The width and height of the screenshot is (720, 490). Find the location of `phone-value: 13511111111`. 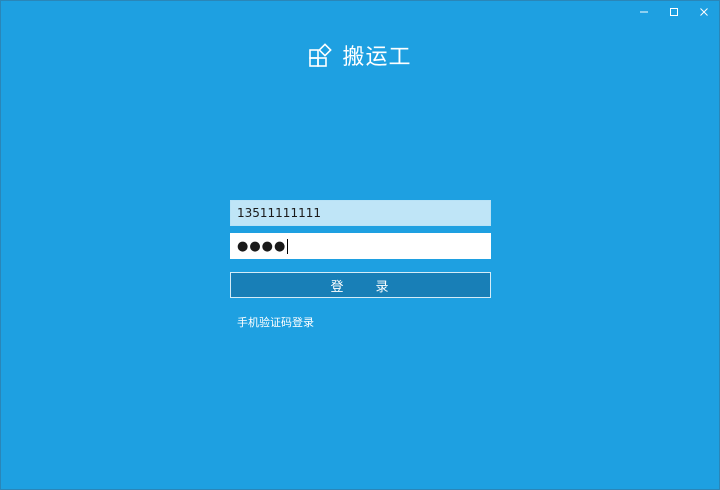

phone-value: 13511111111 is located at coordinates (279, 213).